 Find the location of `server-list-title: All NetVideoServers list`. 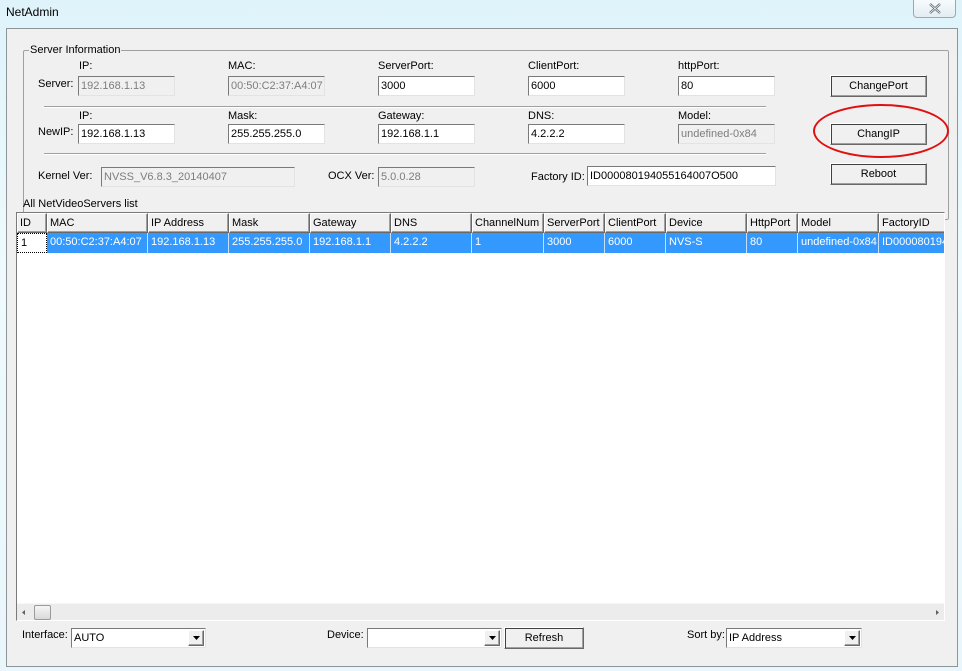

server-list-title: All NetVideoServers list is located at coordinates (80, 204).